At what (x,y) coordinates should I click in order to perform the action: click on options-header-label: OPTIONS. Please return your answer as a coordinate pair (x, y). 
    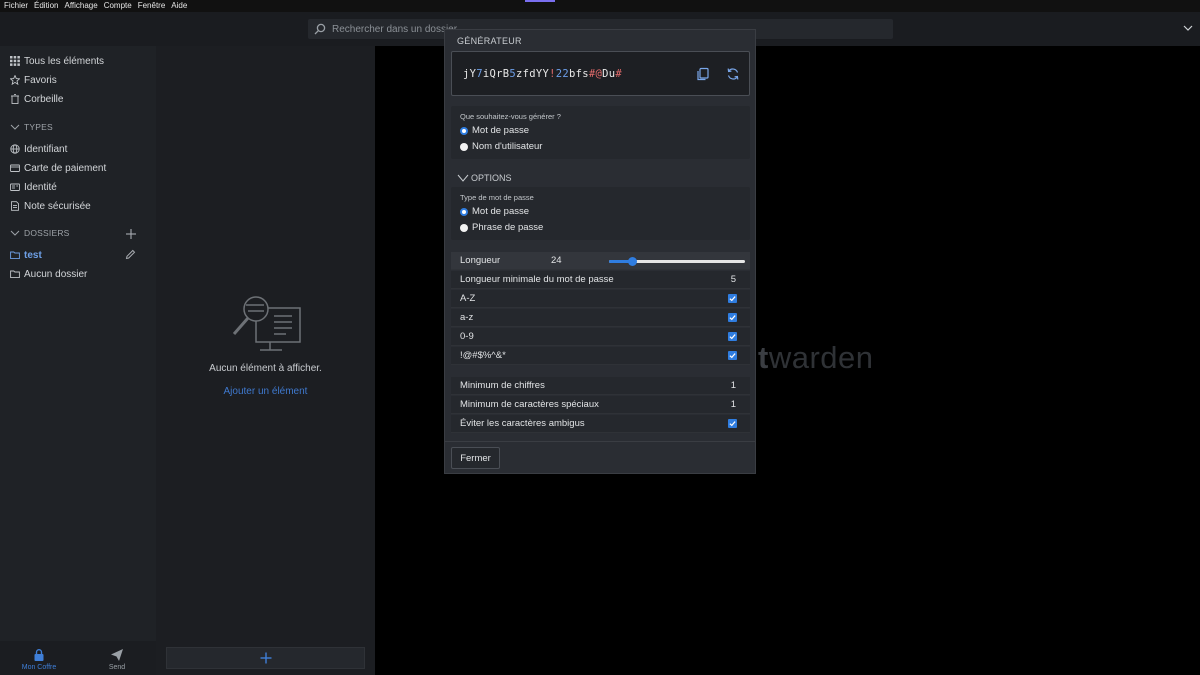
    Looking at the image, I should click on (491, 178).